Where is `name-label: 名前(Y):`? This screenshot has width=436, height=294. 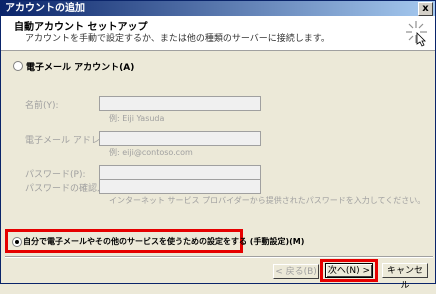 name-label: 名前(Y): is located at coordinates (42, 106).